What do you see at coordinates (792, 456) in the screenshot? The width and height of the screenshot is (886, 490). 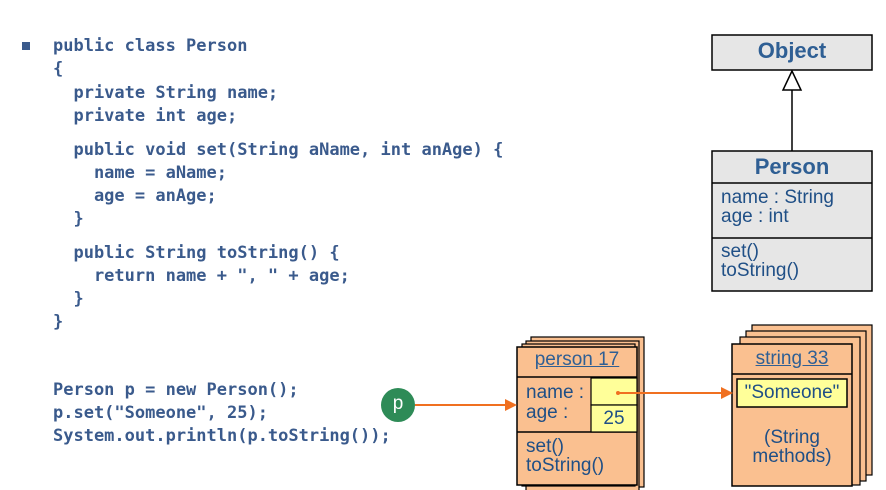 I see `string-methods-line-2: methods)` at bounding box center [792, 456].